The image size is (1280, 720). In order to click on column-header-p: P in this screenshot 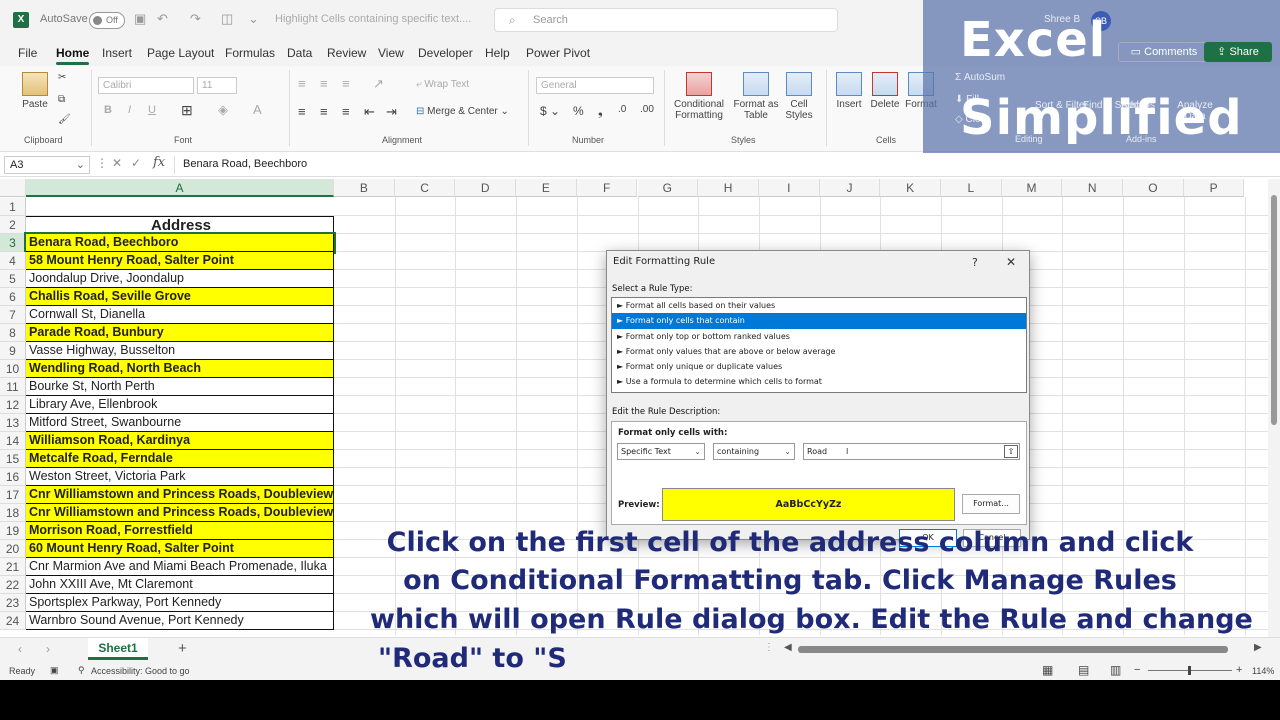, I will do `click(1214, 188)`.